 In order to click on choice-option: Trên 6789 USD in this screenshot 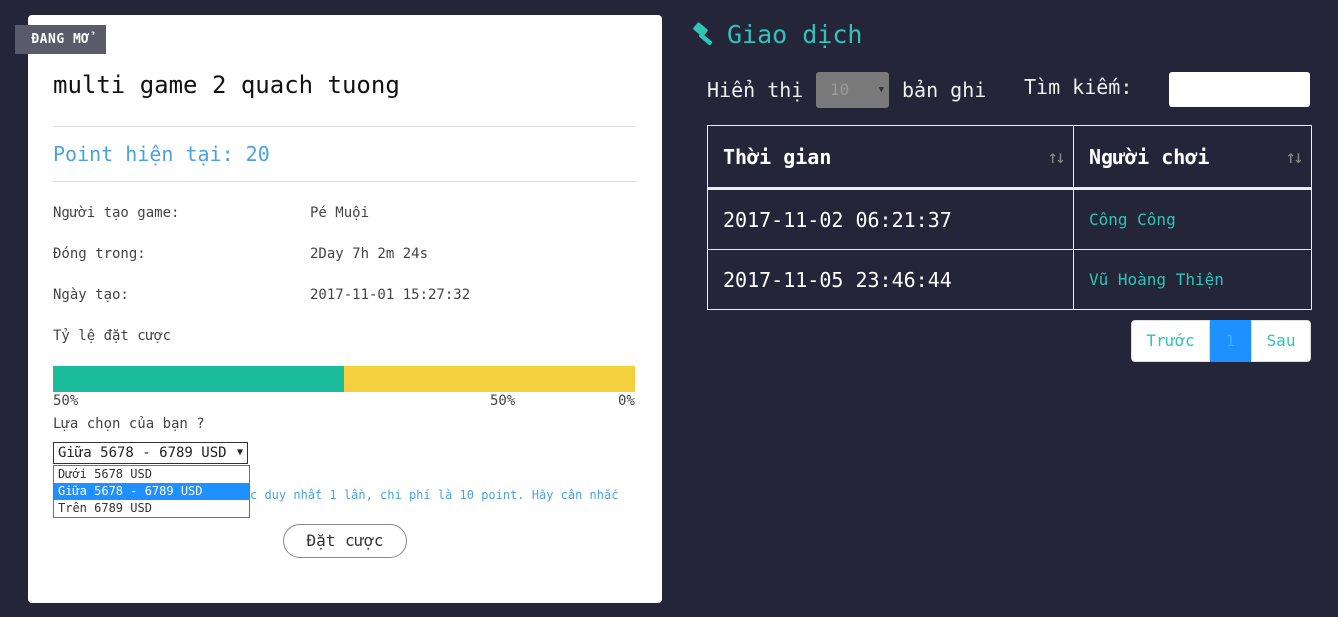, I will do `click(151, 508)`.